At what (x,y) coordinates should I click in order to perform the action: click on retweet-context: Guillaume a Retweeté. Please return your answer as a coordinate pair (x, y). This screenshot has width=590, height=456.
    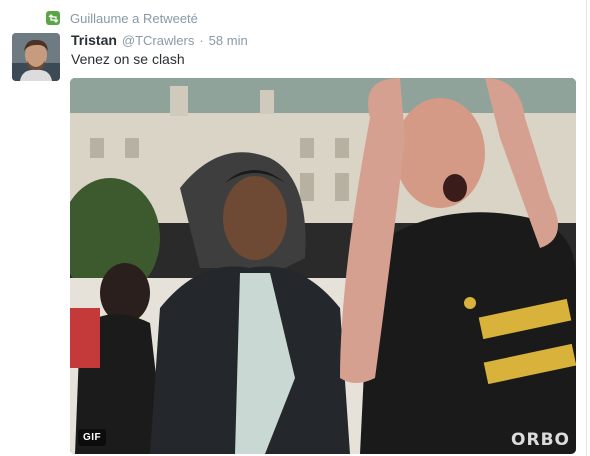
    Looking at the image, I should click on (122, 18).